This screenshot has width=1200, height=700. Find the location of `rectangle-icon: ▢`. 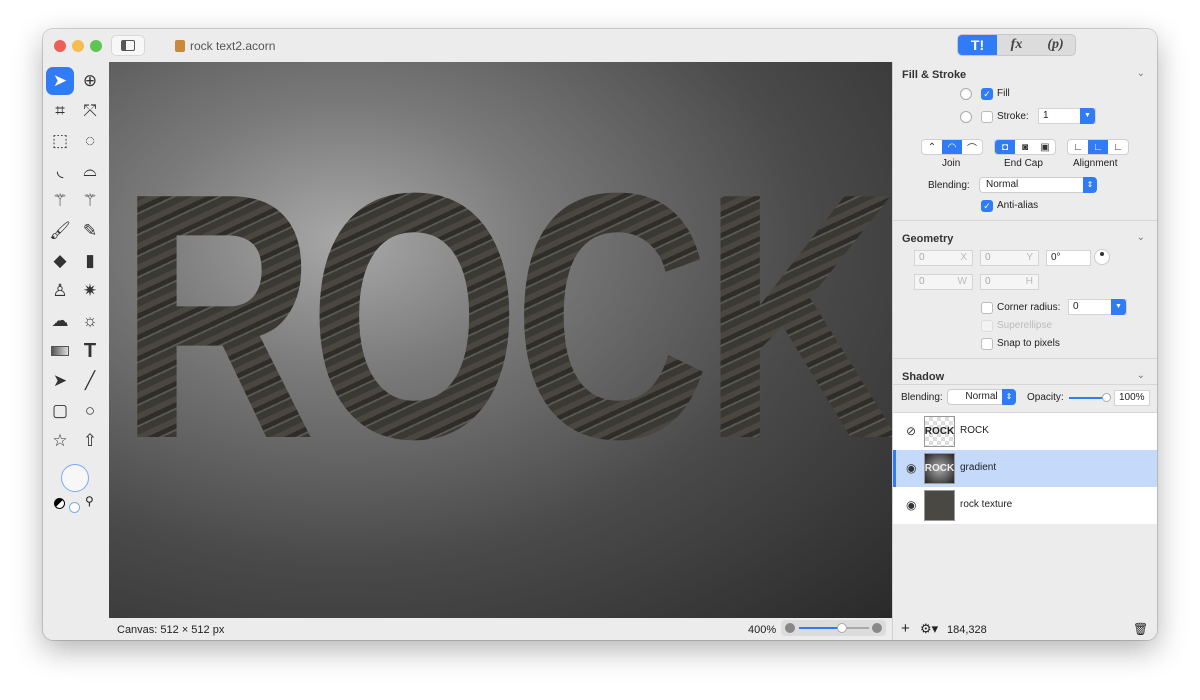

rectangle-icon: ▢ is located at coordinates (60, 411).